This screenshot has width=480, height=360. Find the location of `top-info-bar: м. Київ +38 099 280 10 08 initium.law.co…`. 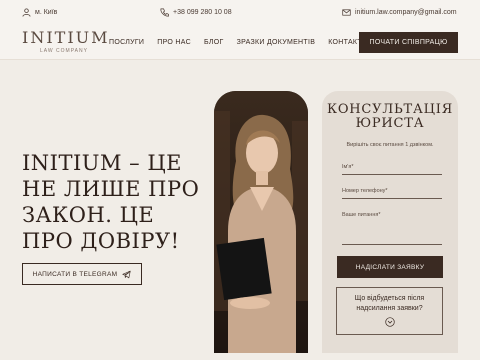

top-info-bar: м. Київ +38 099 280 10 08 initium.law.co… is located at coordinates (240, 13).